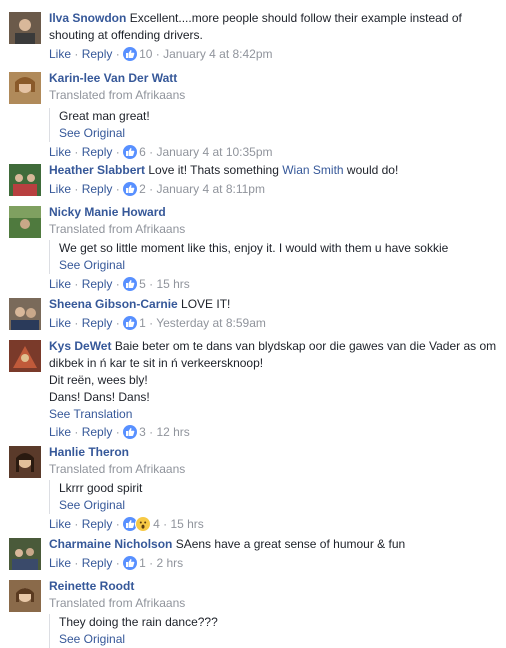  Describe the element at coordinates (206, 304) in the screenshot. I see `comment-text: LOVE IT!` at that location.